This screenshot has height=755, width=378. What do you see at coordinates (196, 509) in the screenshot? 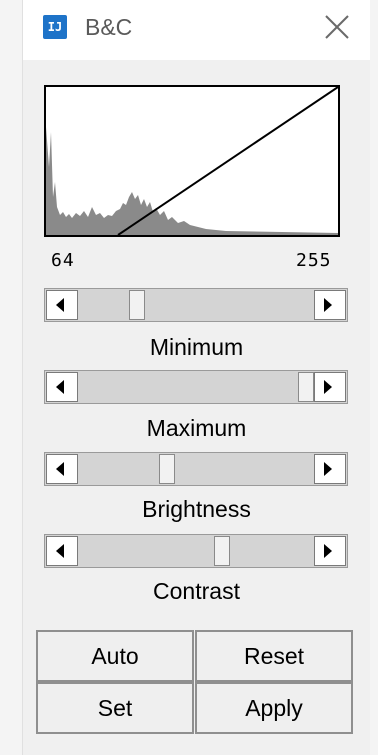
I see `brightness-label: Brightness` at bounding box center [196, 509].